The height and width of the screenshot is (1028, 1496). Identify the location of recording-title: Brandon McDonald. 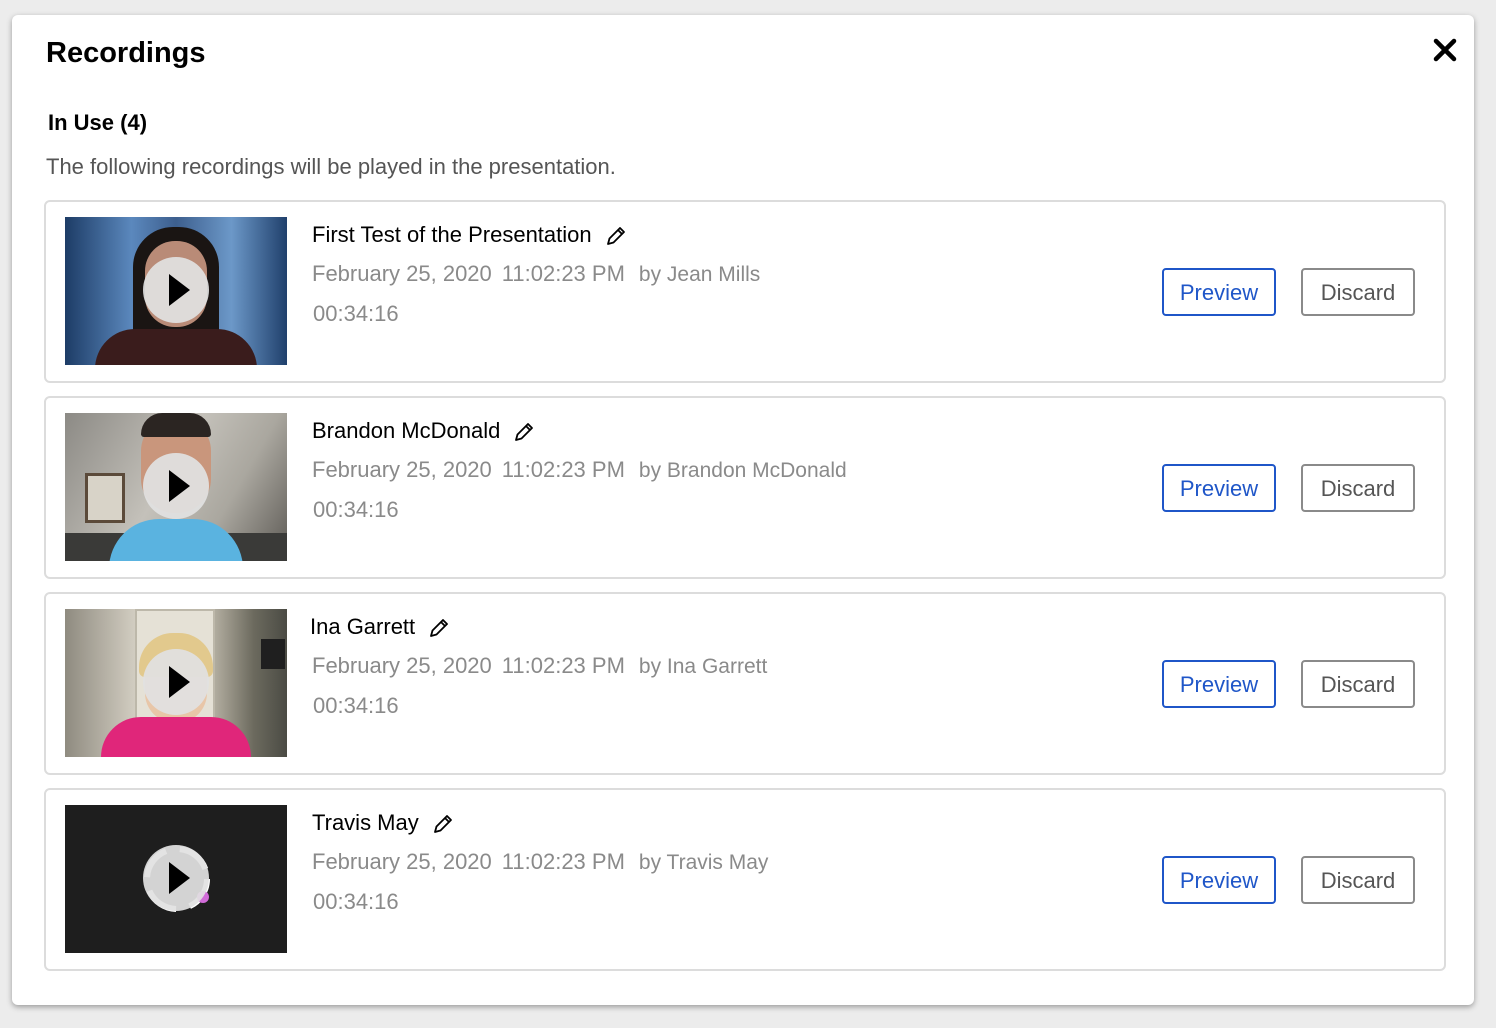
(406, 430).